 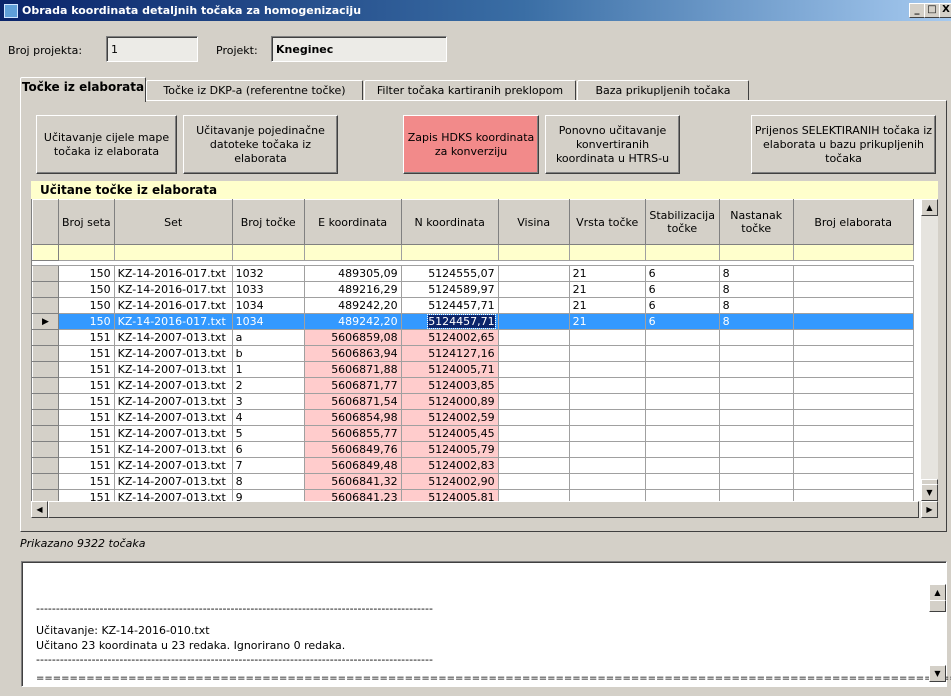 I want to click on cell-e-koordinata: 5606871,77, so click(x=352, y=385).